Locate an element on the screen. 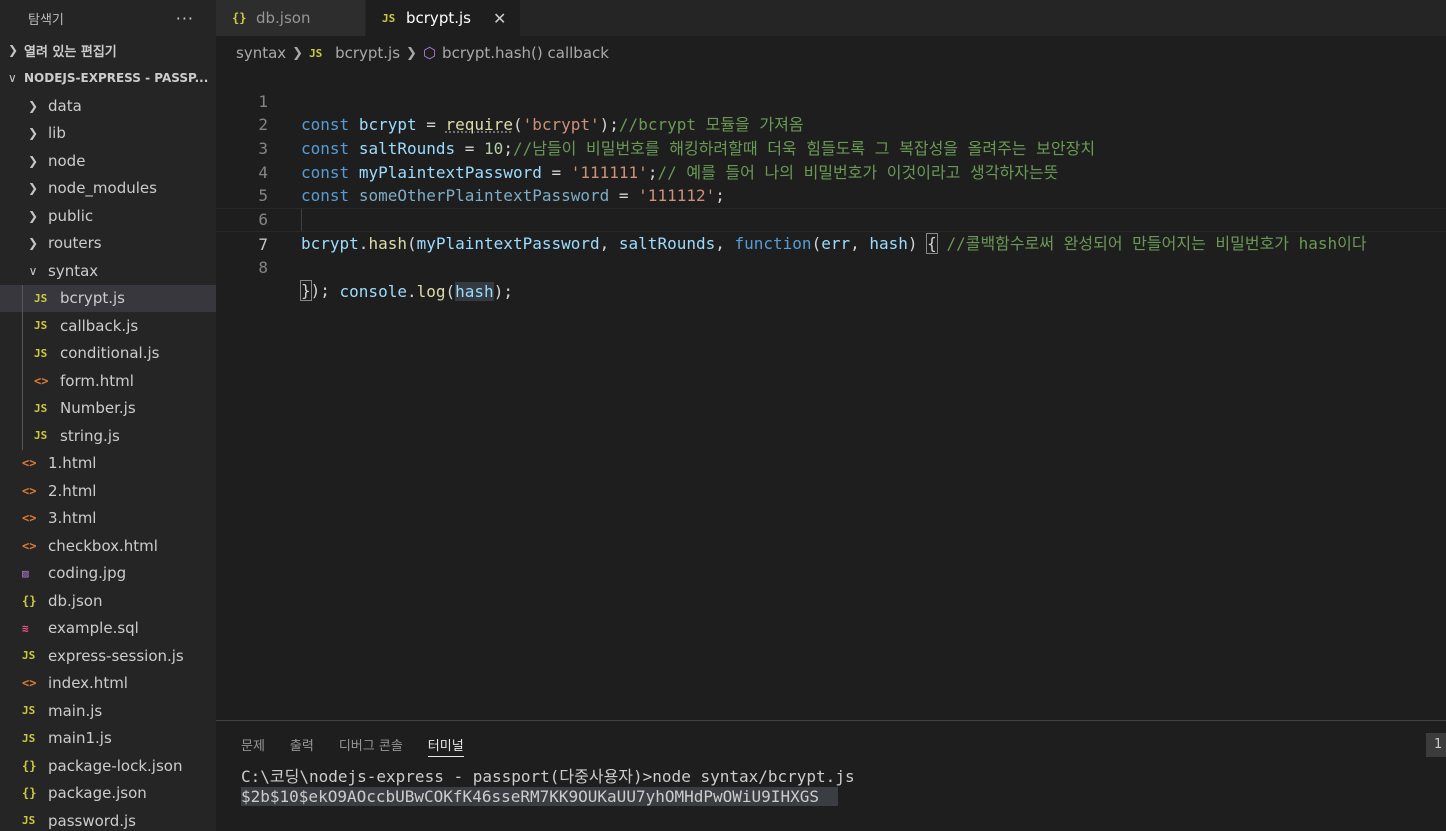  tree-file: <> form.html is located at coordinates (108, 381).